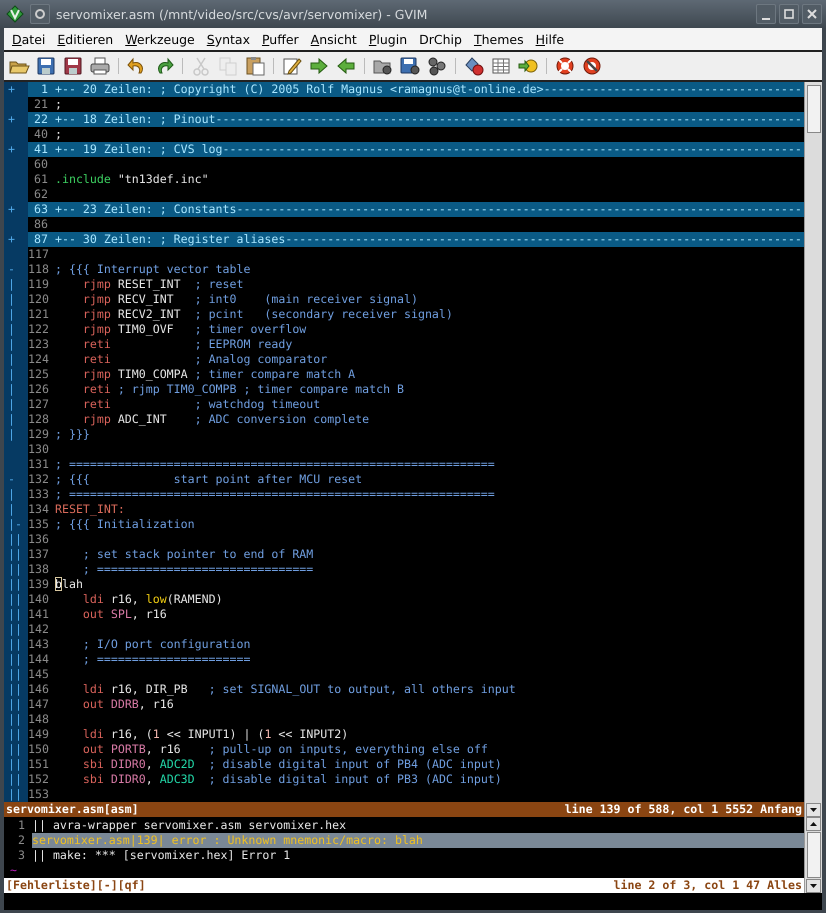 The height and width of the screenshot is (913, 826). Describe the element at coordinates (41, 179) in the screenshot. I see `line-number: 61` at that location.